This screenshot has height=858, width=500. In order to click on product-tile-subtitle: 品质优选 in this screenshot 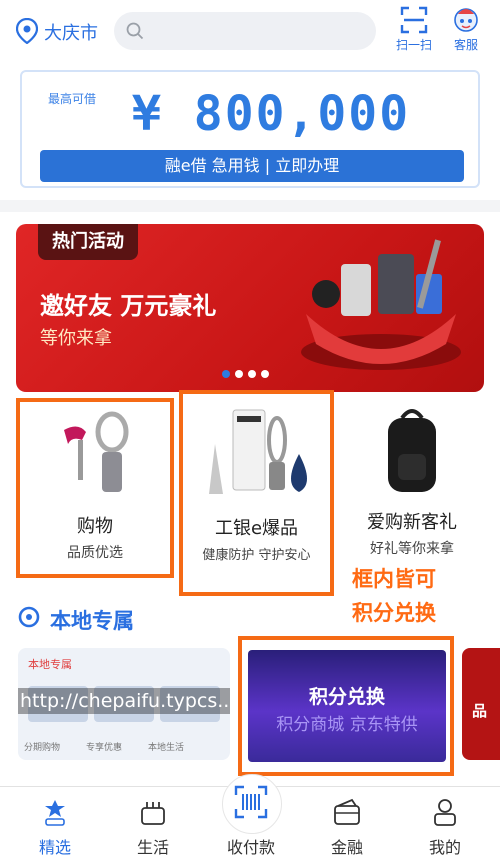, I will do `click(95, 553)`.